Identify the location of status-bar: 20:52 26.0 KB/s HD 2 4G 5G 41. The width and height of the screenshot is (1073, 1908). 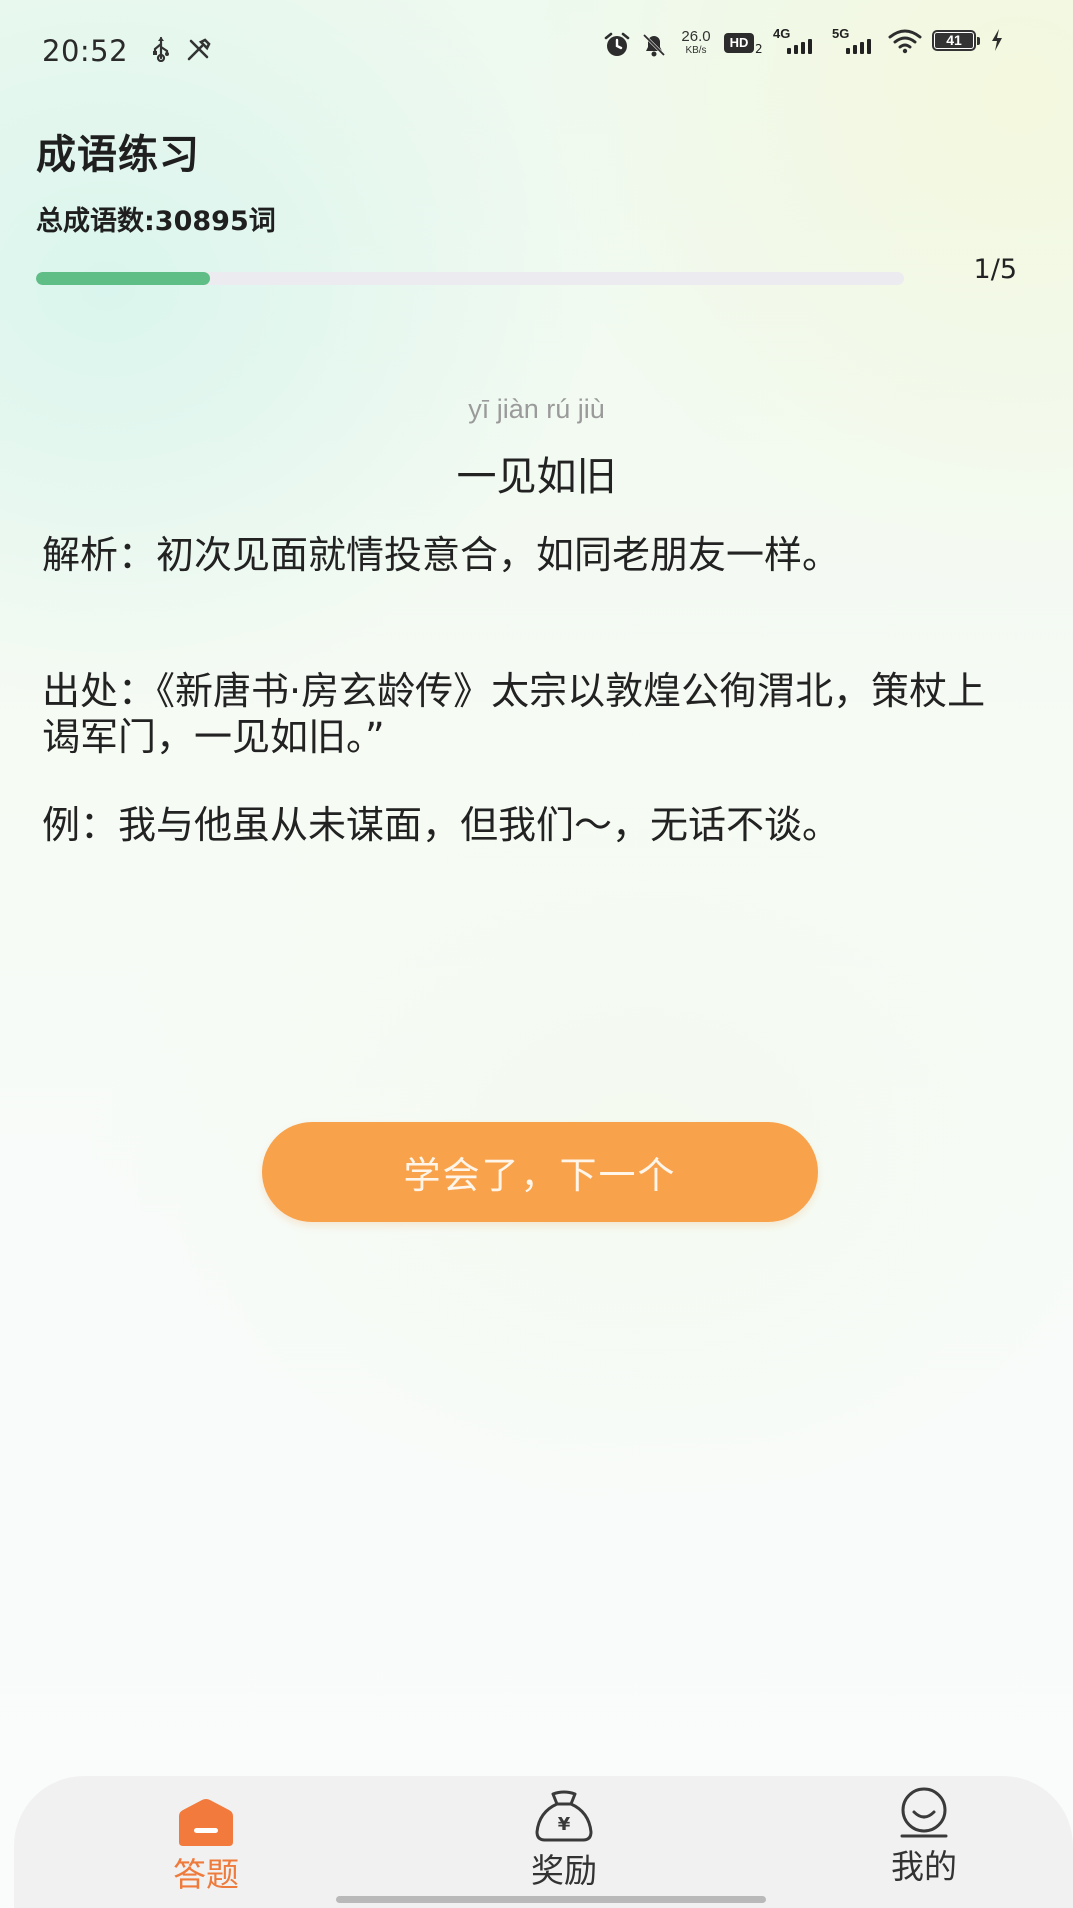
(536, 50).